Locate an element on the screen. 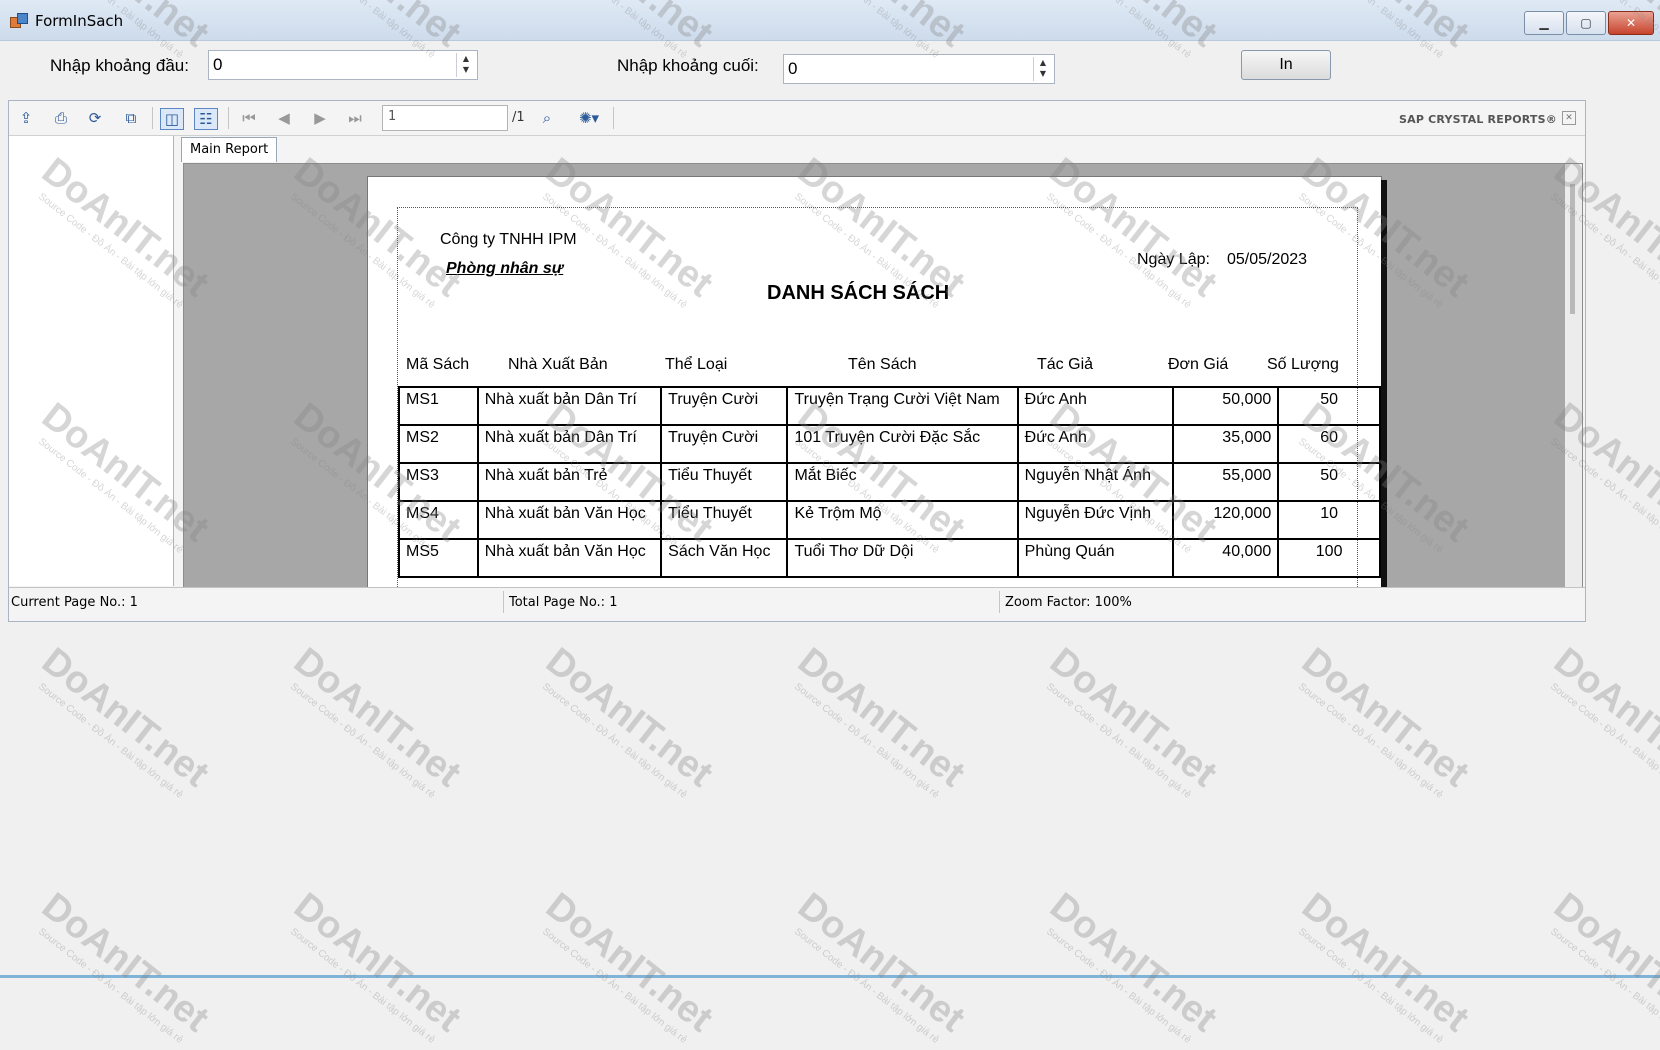 This screenshot has height=1050, width=1660. column-header: Nhà Xuất Bản is located at coordinates (558, 364).